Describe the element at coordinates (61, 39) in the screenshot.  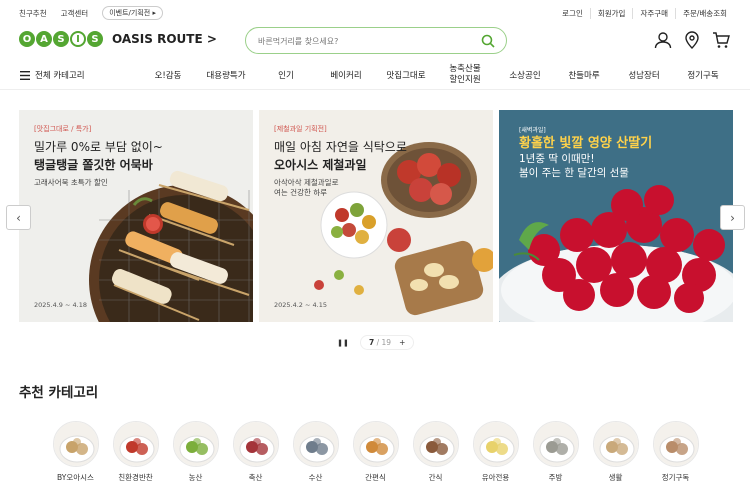
I see `oasis-logo: OAS IS` at that location.